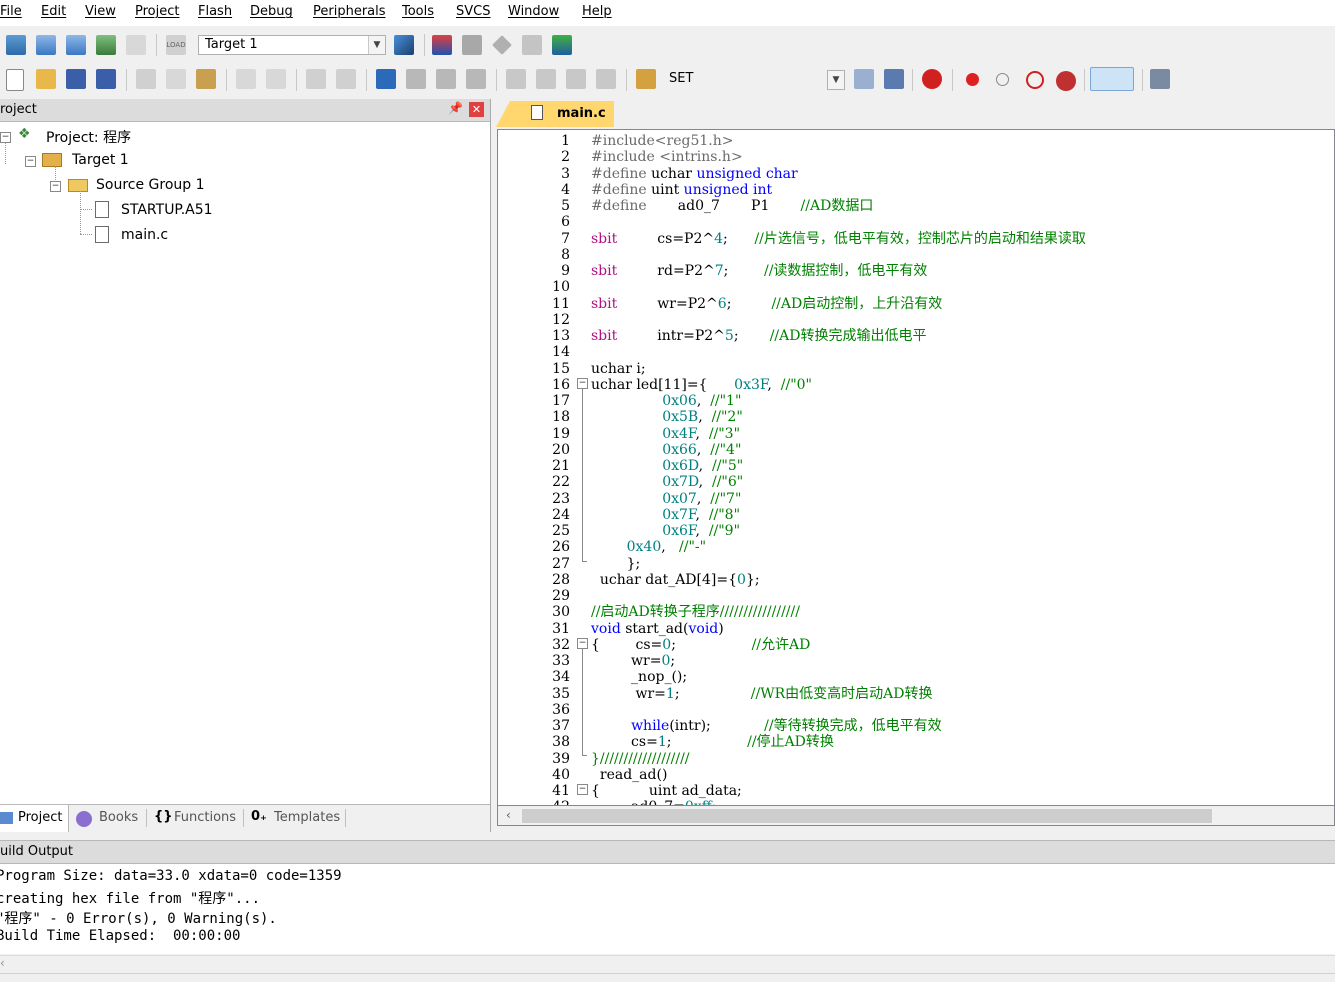 The width and height of the screenshot is (1335, 982). What do you see at coordinates (136, 45) in the screenshot?
I see `stop-build-icon` at bounding box center [136, 45].